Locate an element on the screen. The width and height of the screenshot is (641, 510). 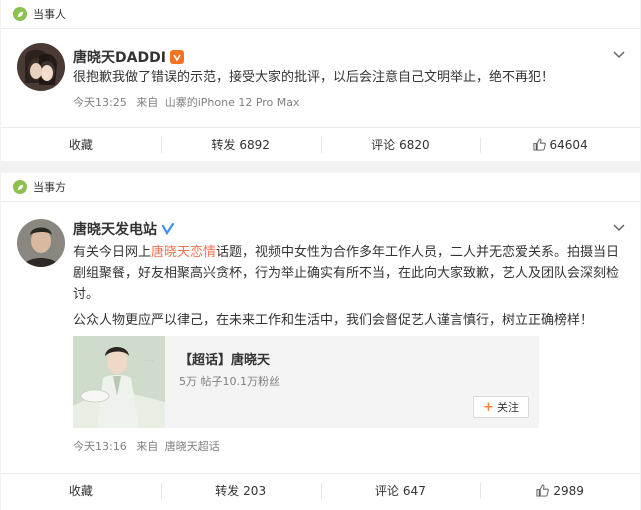
action-bar: 收藏 转发 6892 评论 6820 64604 is located at coordinates (320, 144).